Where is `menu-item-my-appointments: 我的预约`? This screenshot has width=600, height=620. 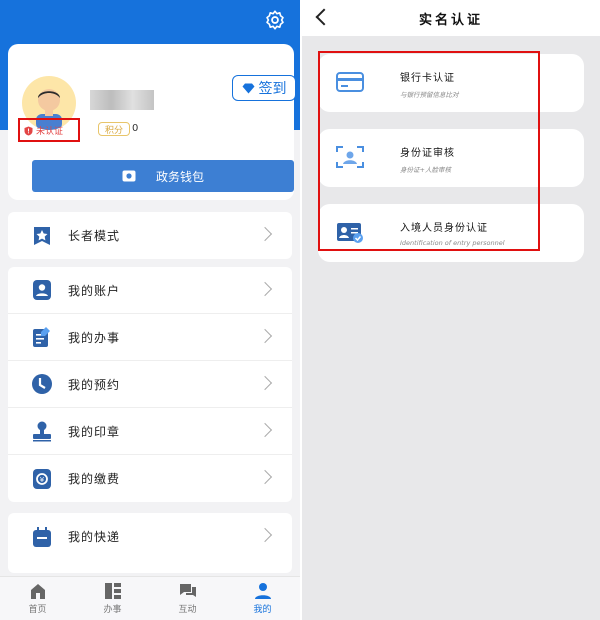
menu-item-my-appointments: 我的预约 is located at coordinates (150, 384).